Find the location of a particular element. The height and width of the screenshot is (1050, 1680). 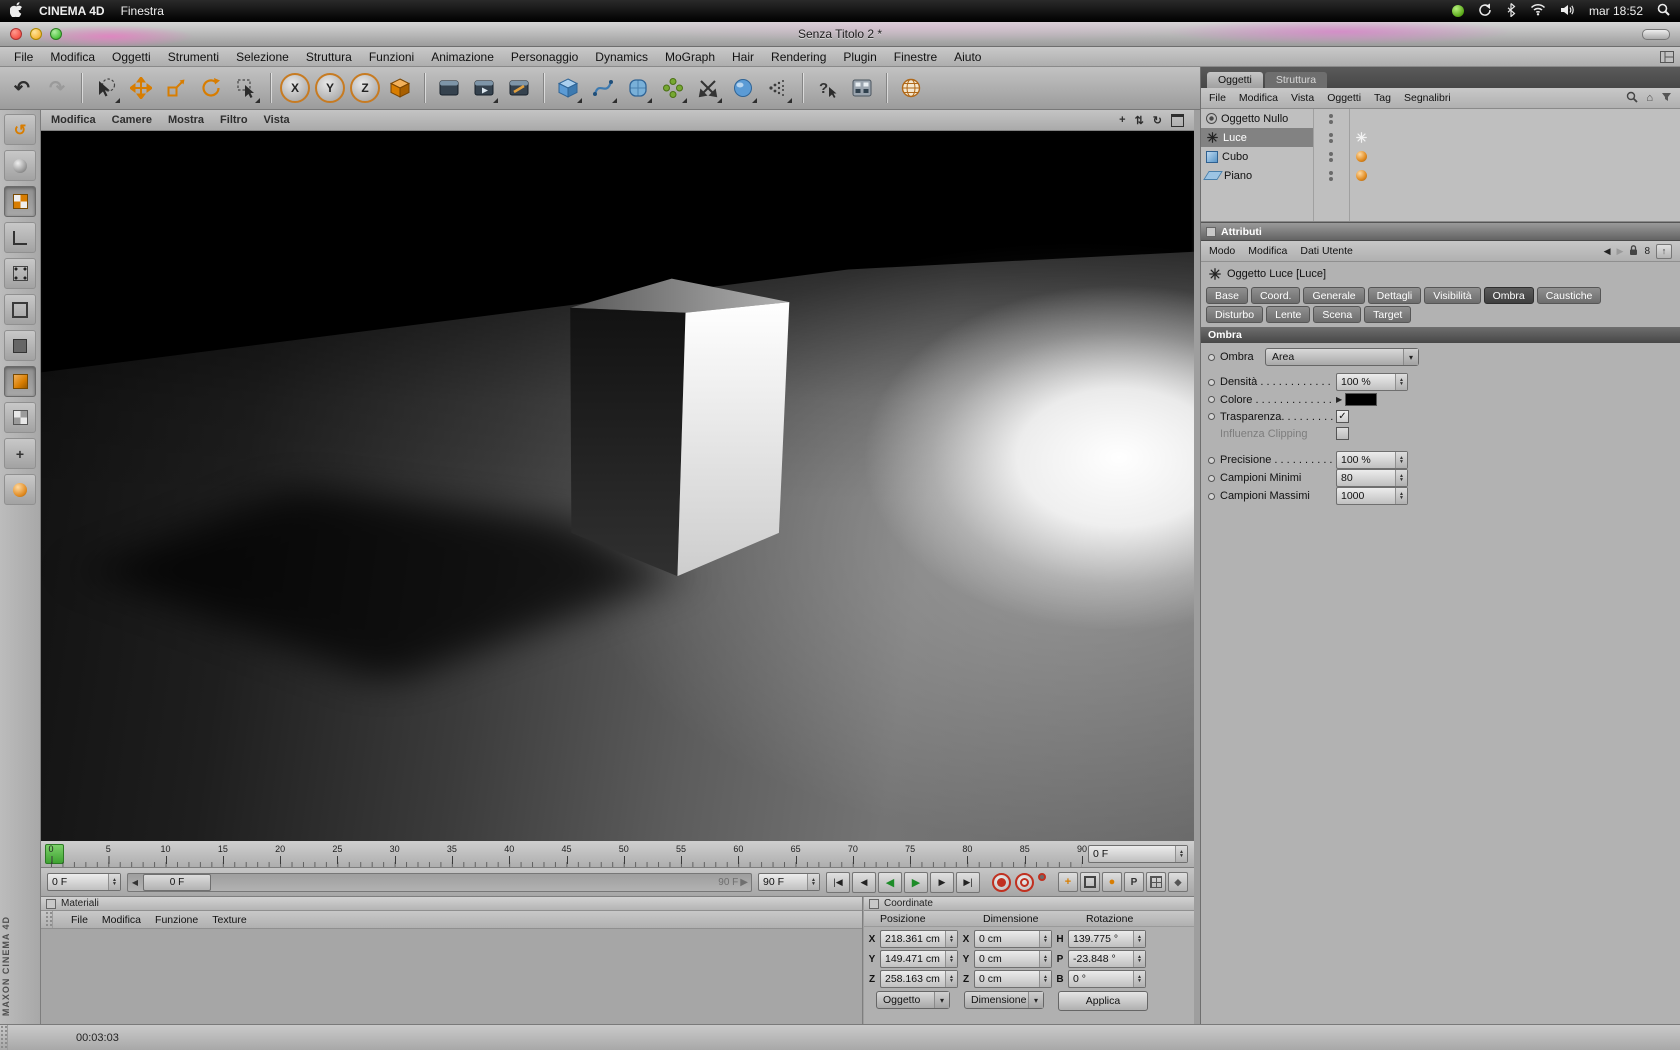

palette-polygons-mode is located at coordinates (20, 345).